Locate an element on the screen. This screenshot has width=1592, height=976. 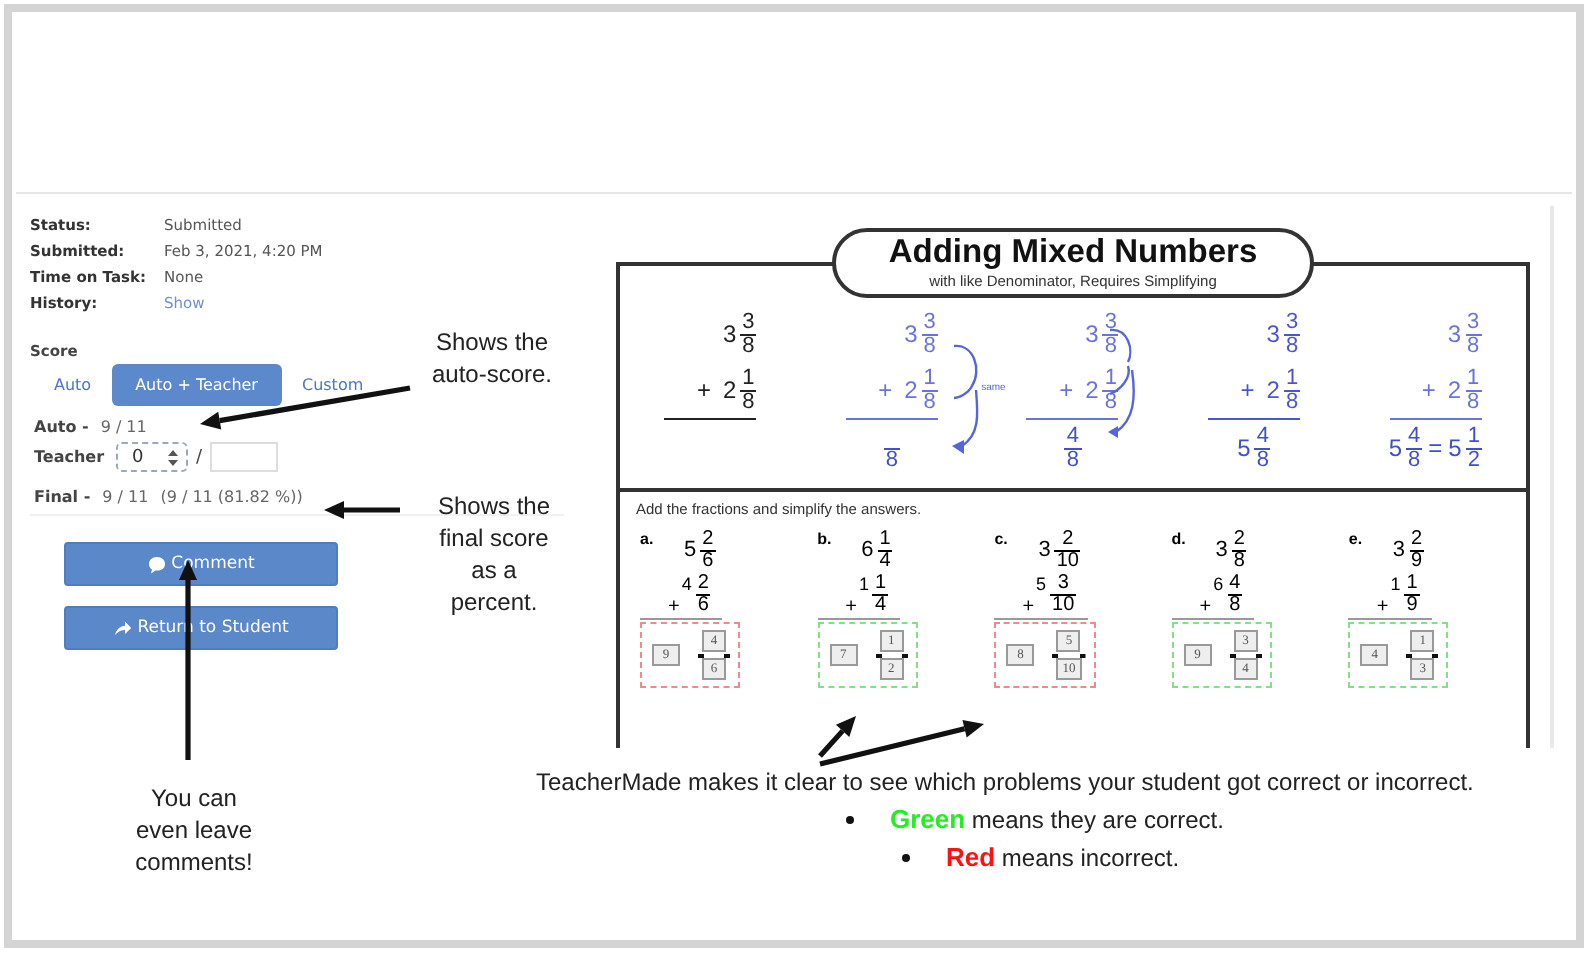
legend-text: Red means incorrect. is located at coordinates (1063, 858).